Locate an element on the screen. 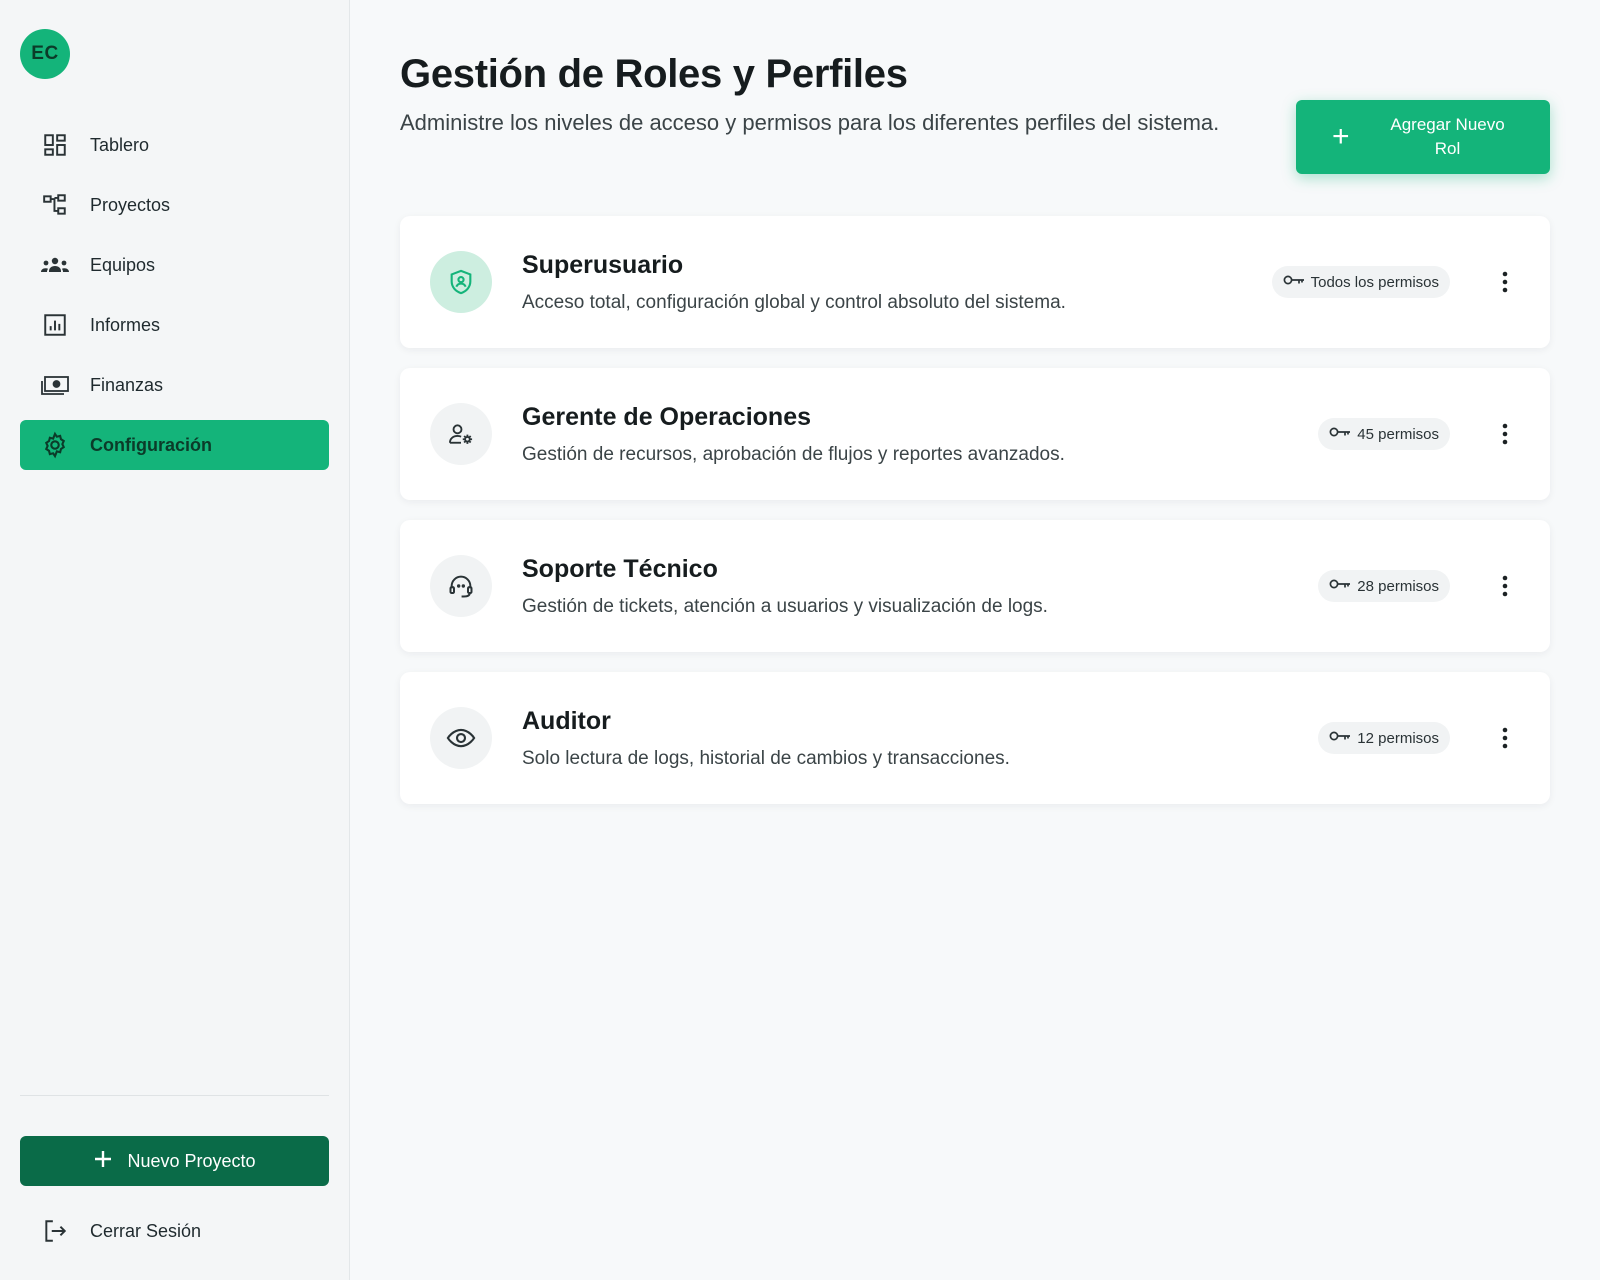 This screenshot has width=1600, height=1280. avatar: EC is located at coordinates (45, 54).